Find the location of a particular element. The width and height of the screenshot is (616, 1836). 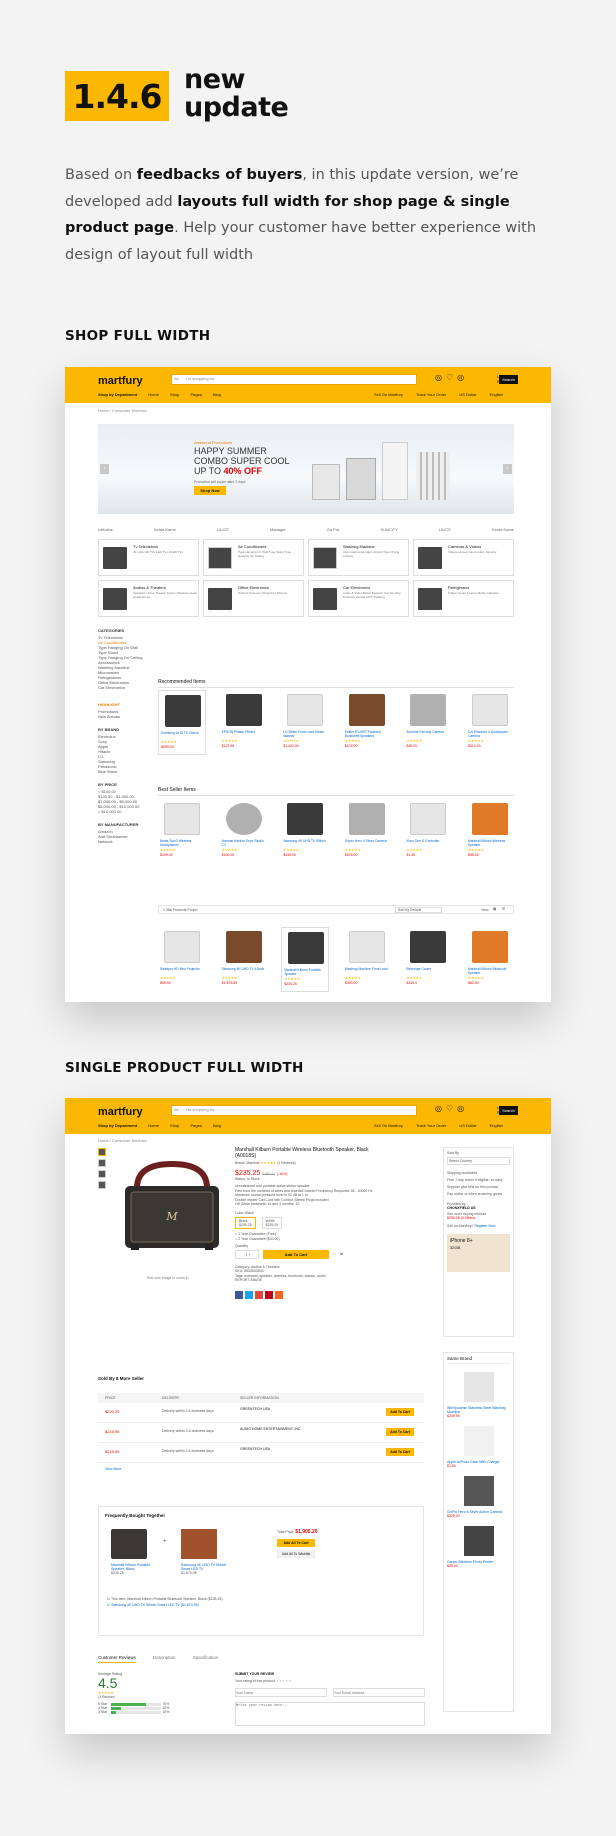

seller-name: AUDIO HOME ENTERTAINMENT, INC is located at coordinates (270, 1429).